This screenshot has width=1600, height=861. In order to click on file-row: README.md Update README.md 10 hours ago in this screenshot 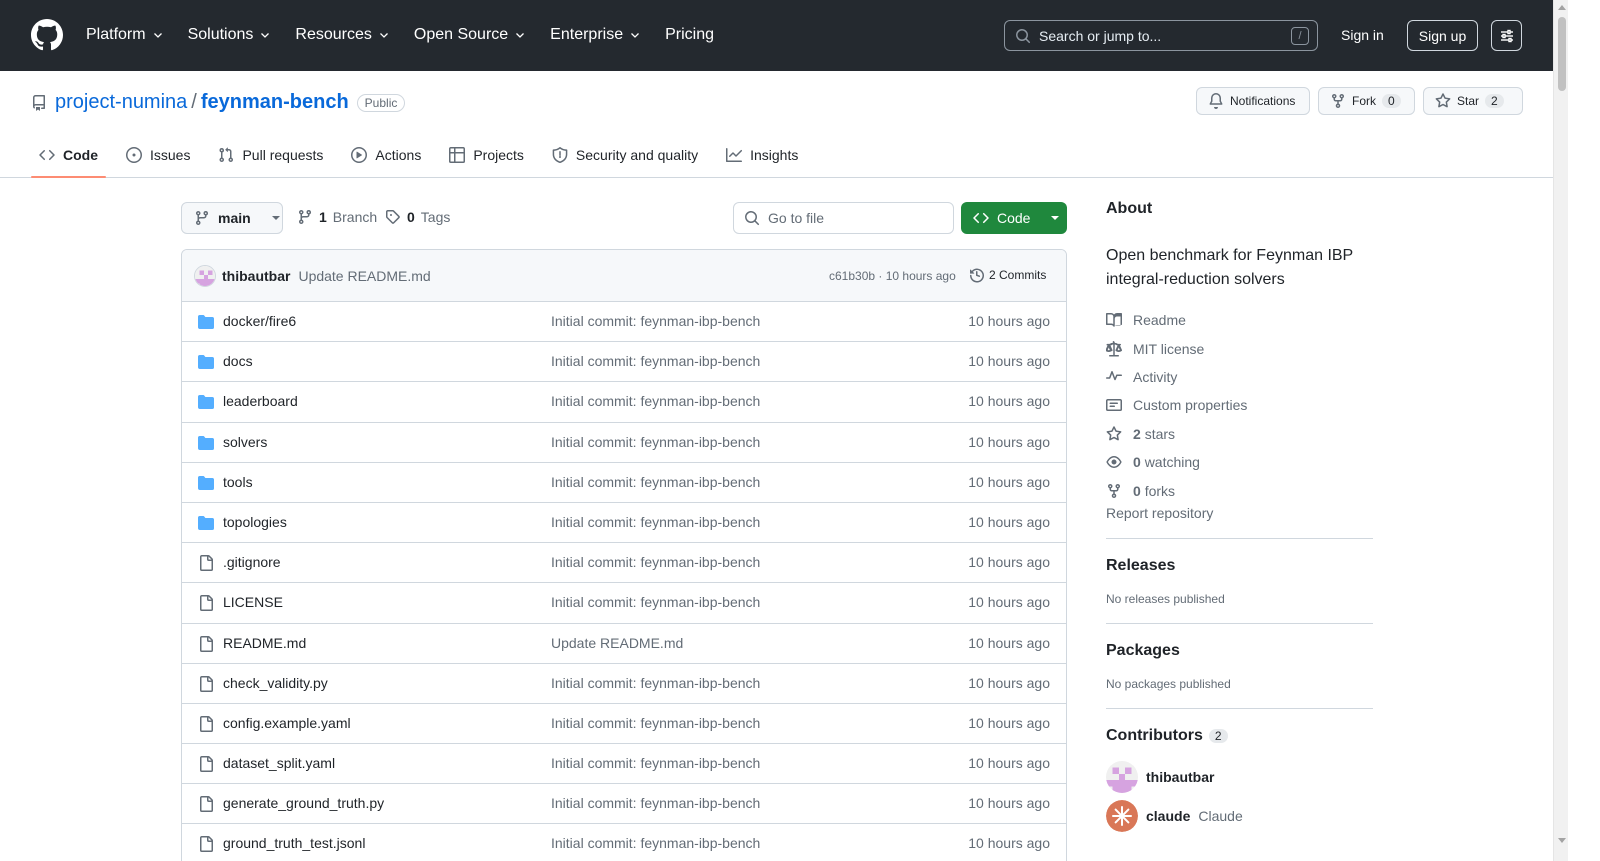, I will do `click(624, 644)`.